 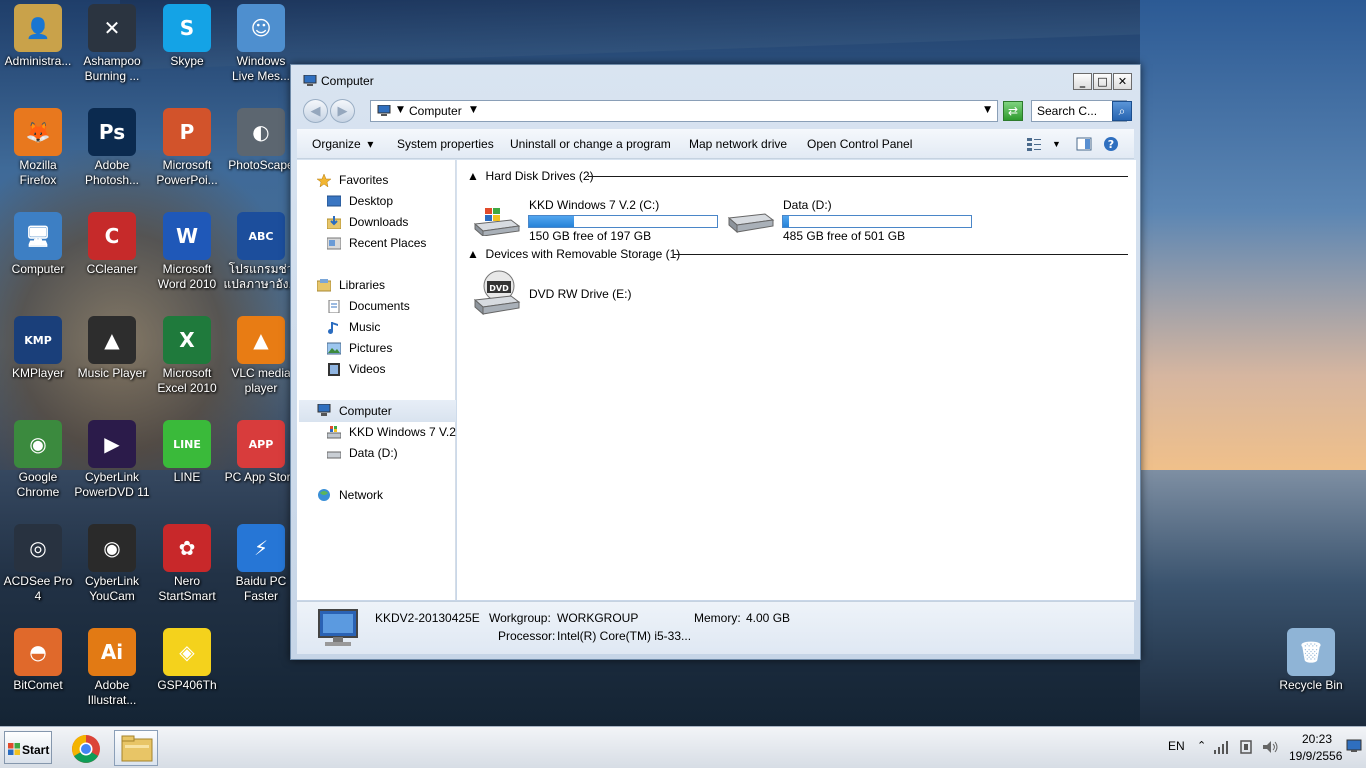 What do you see at coordinates (324, 410) in the screenshot?
I see `computer-icon` at bounding box center [324, 410].